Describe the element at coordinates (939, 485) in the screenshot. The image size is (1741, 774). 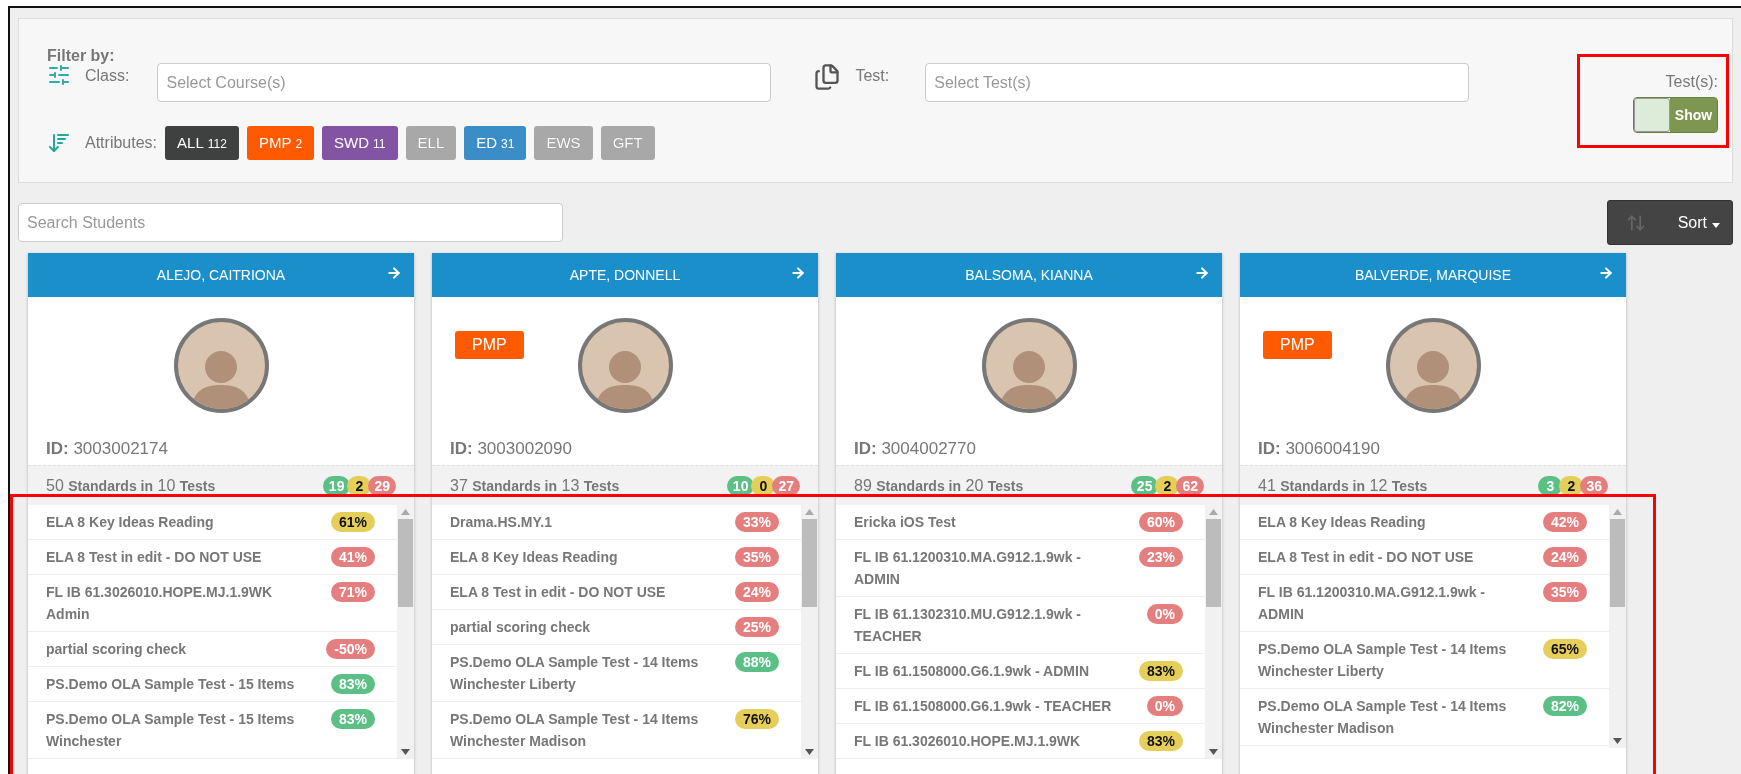
I see `standards-summary: 89 Standards in 20 Tests` at that location.